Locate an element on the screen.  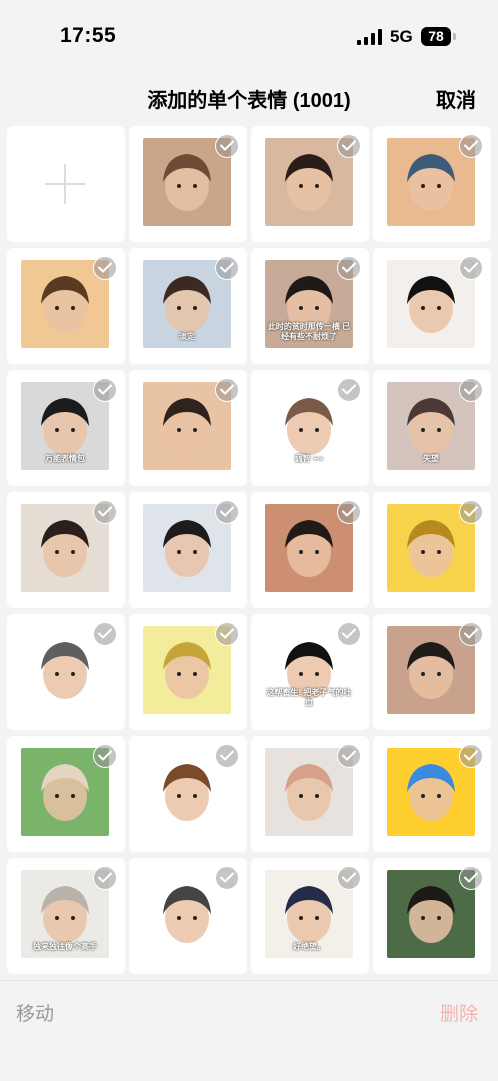
battery-tip is located at coordinates (454, 36).